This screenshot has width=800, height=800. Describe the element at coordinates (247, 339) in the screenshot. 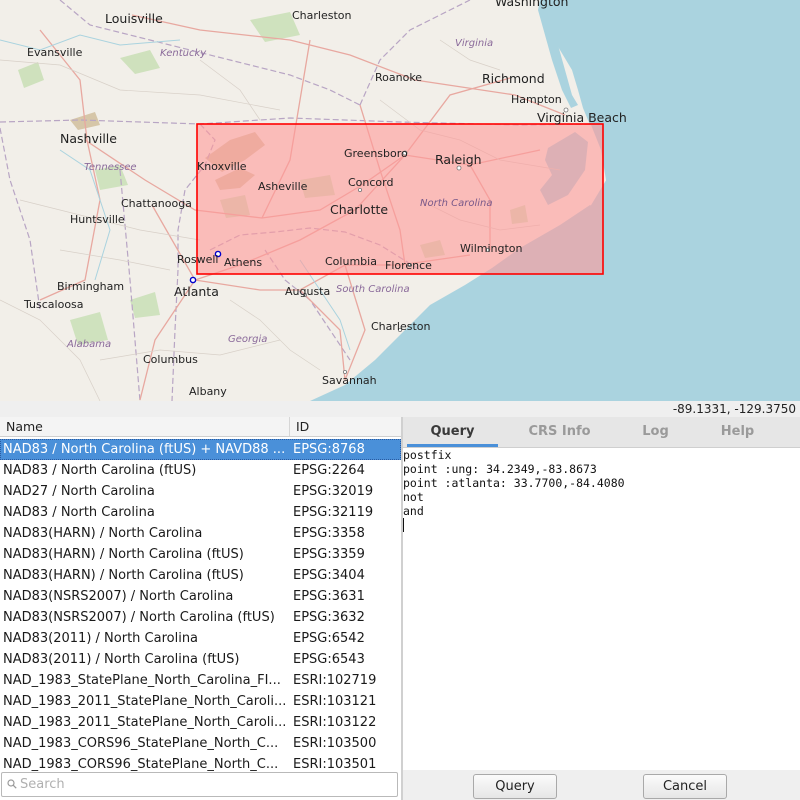

I see `label-georgia: Georgia` at that location.